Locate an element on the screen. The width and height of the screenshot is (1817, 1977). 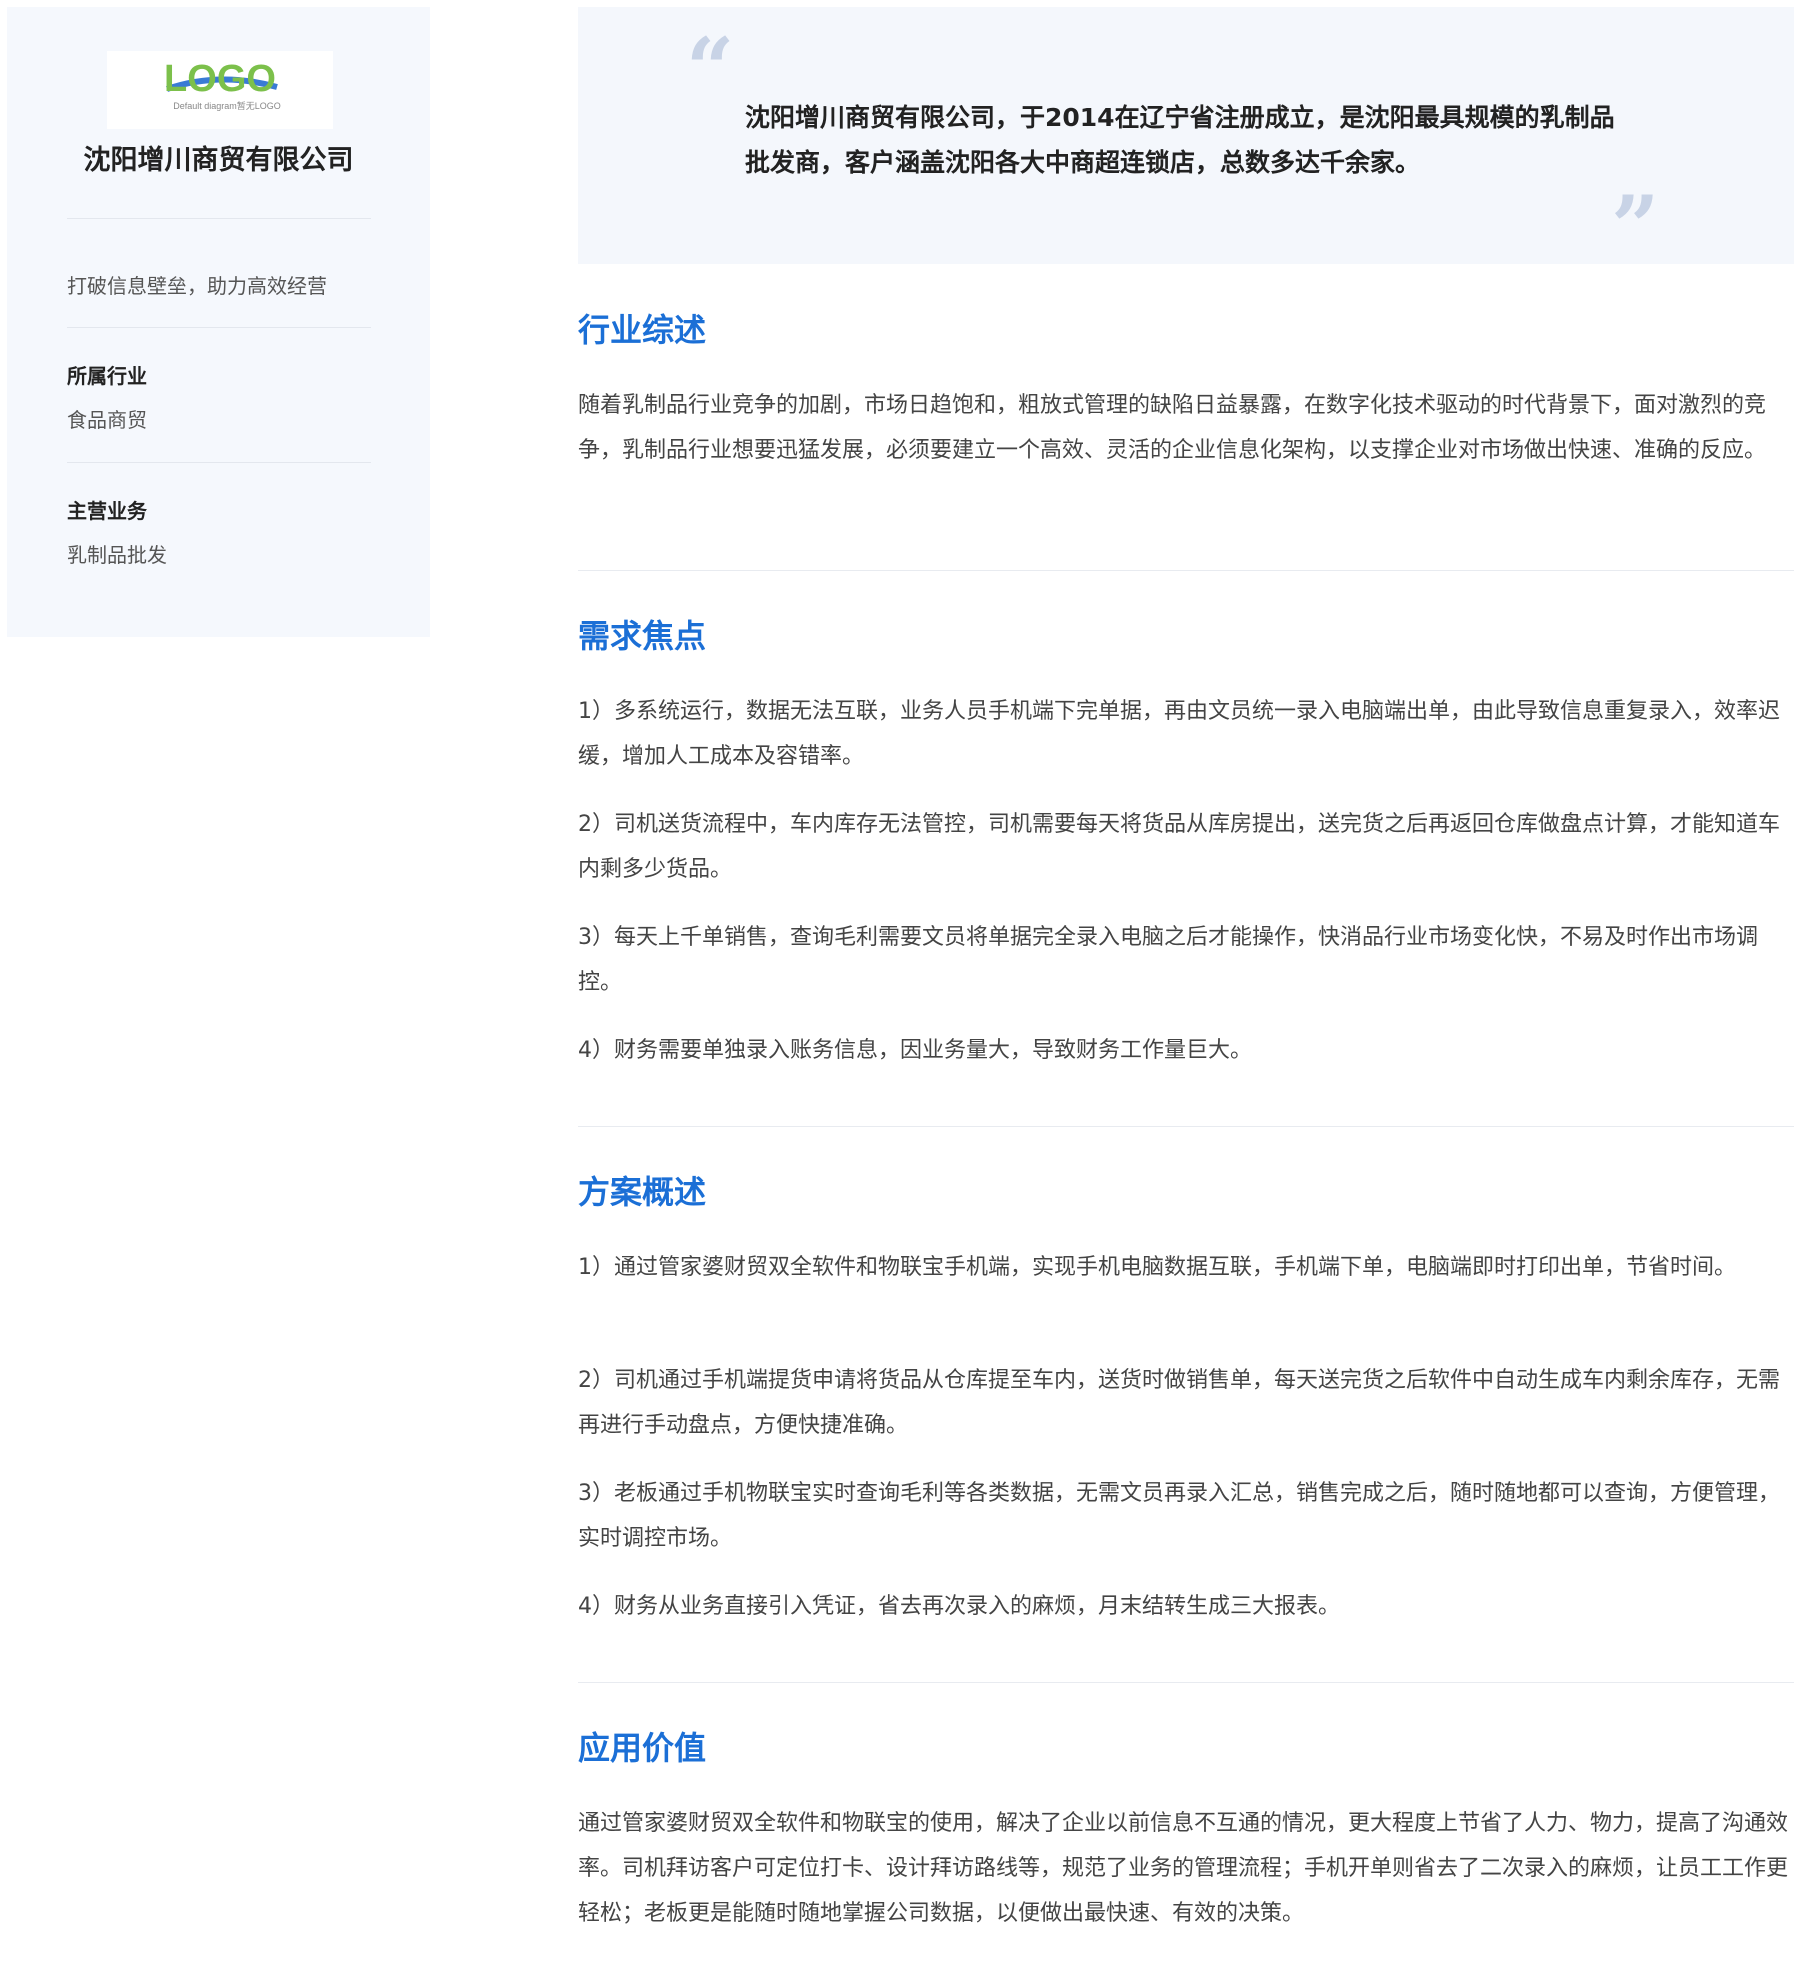
business-label: 主营业务 is located at coordinates (107, 511).